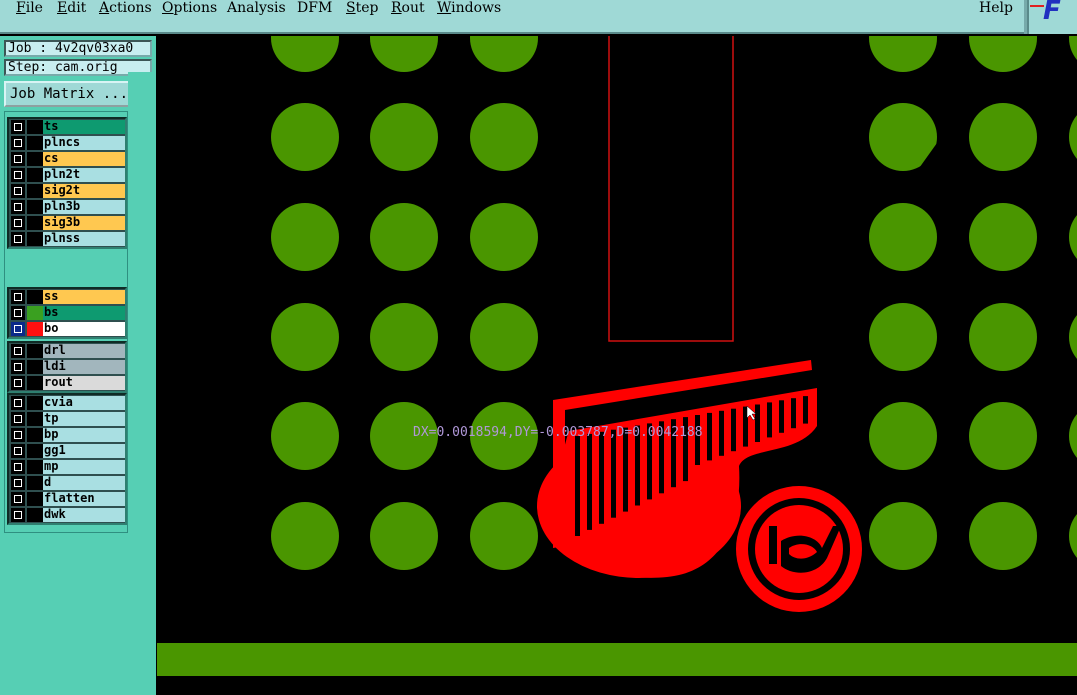 This screenshot has height=695, width=1077. What do you see at coordinates (84, 127) in the screenshot?
I see `layer-name: ts` at bounding box center [84, 127].